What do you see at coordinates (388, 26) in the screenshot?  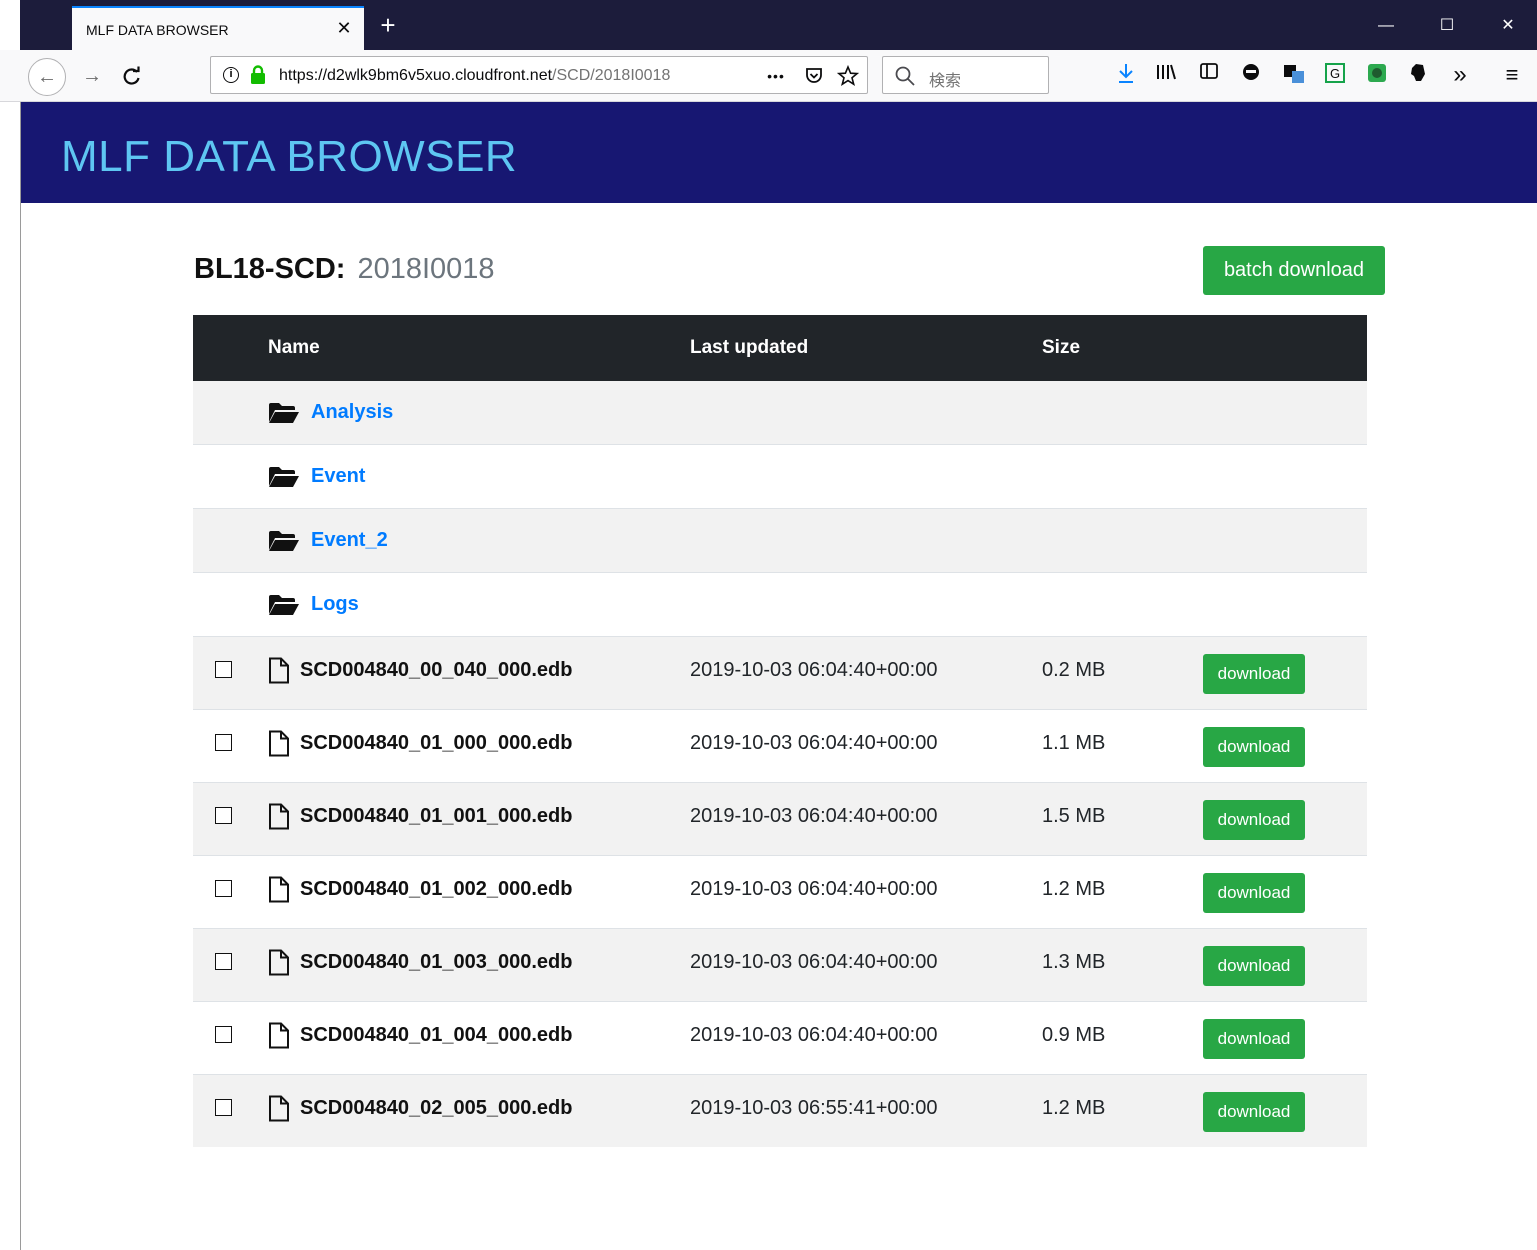 I see `new-tab-button: +` at bounding box center [388, 26].